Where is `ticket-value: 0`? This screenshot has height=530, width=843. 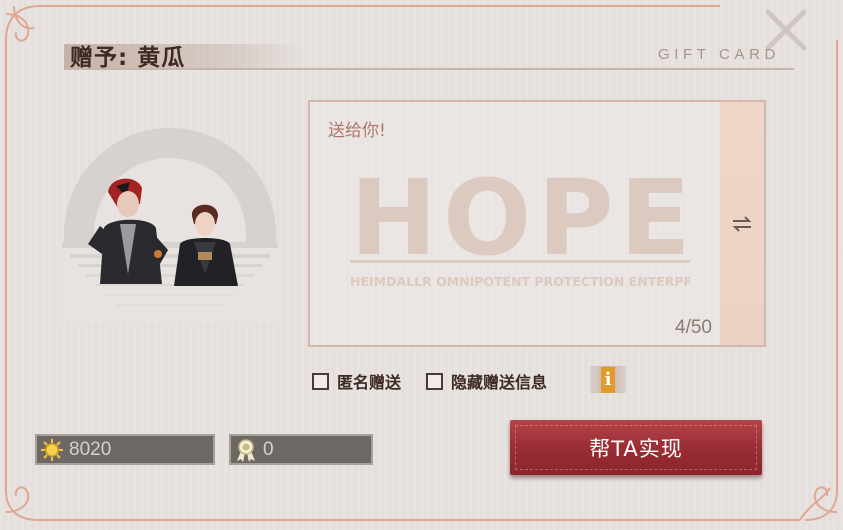 ticket-value: 0 is located at coordinates (268, 449).